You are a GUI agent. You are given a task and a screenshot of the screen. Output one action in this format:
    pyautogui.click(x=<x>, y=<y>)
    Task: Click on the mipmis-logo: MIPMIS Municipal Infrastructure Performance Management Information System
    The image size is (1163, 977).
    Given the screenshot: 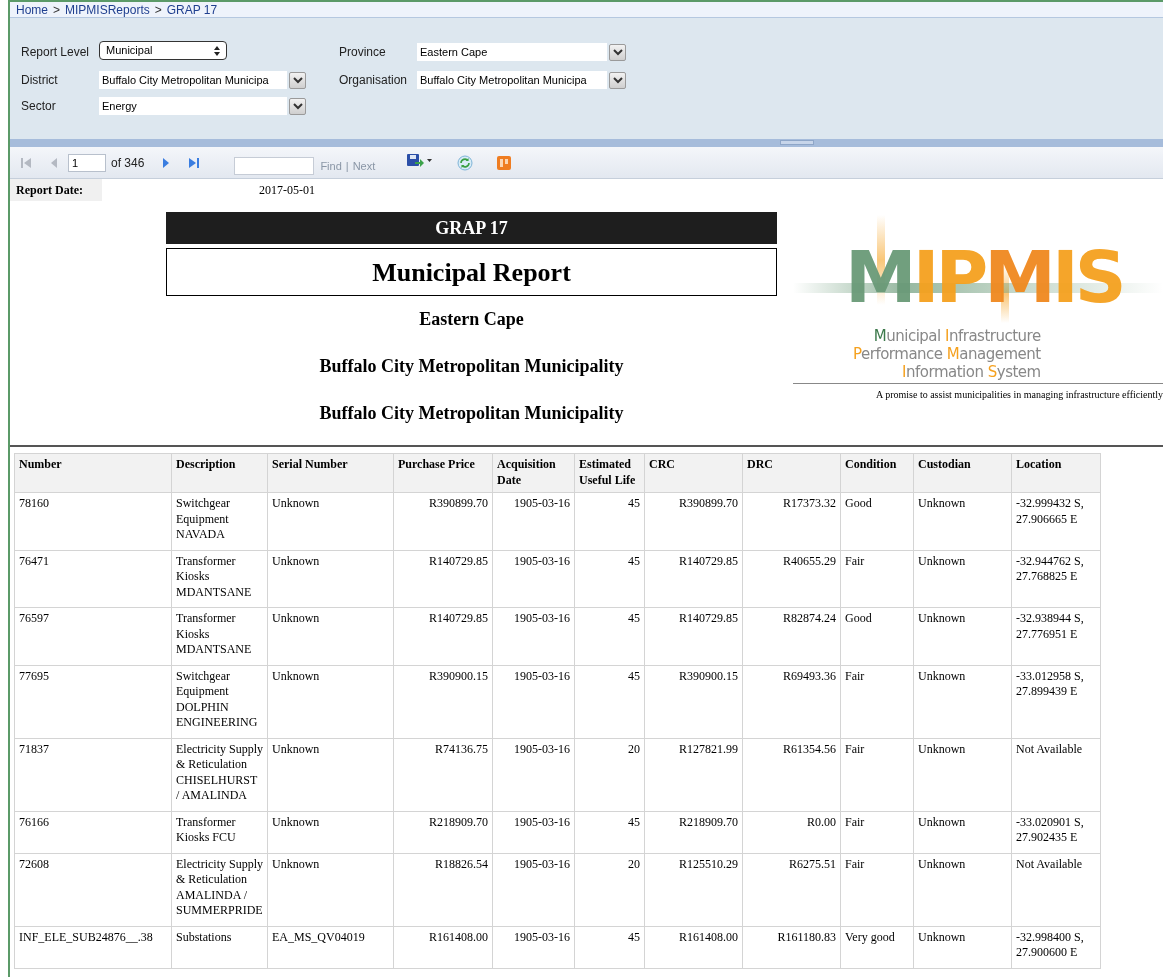 What is the action you would take?
    pyautogui.click(x=978, y=298)
    